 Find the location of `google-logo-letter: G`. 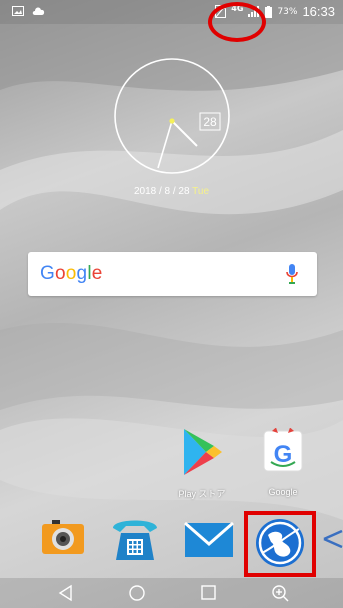

google-logo-letter: G is located at coordinates (47, 273).